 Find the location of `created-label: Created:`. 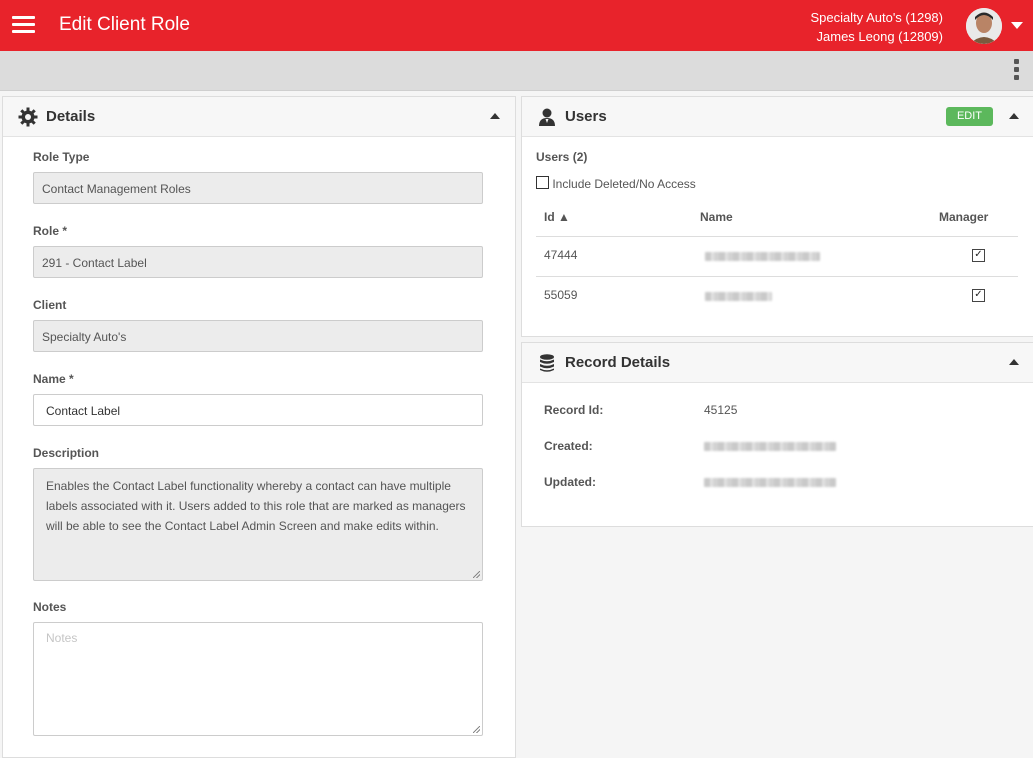

created-label: Created: is located at coordinates (568, 446).